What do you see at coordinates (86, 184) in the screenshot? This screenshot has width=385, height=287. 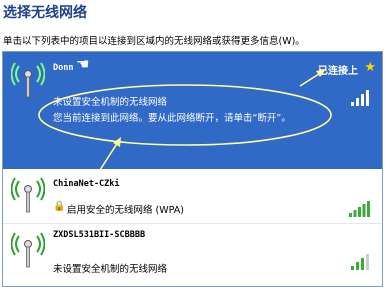 I see `network-name: ChinaNet-CZki` at bounding box center [86, 184].